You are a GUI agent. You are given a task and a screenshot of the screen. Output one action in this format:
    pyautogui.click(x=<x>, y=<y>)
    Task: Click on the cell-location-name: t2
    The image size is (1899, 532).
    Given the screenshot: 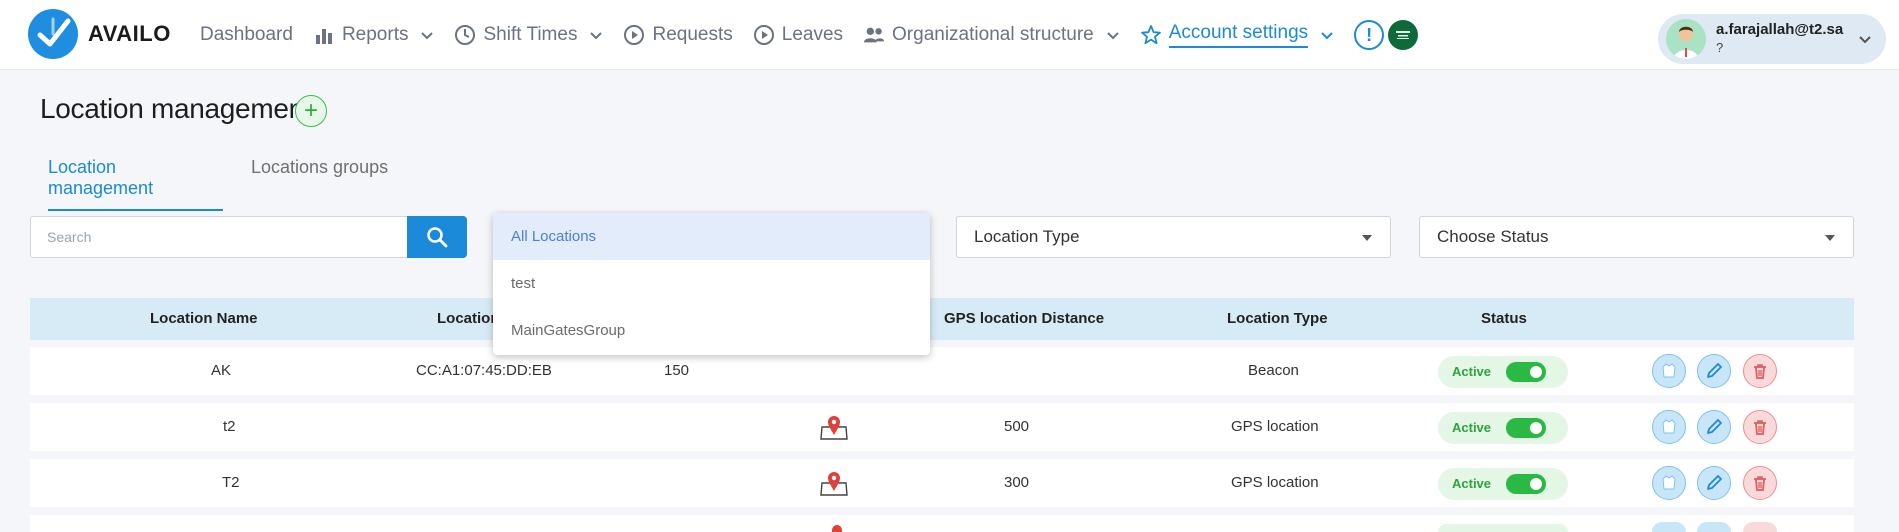 What is the action you would take?
    pyautogui.click(x=229, y=426)
    